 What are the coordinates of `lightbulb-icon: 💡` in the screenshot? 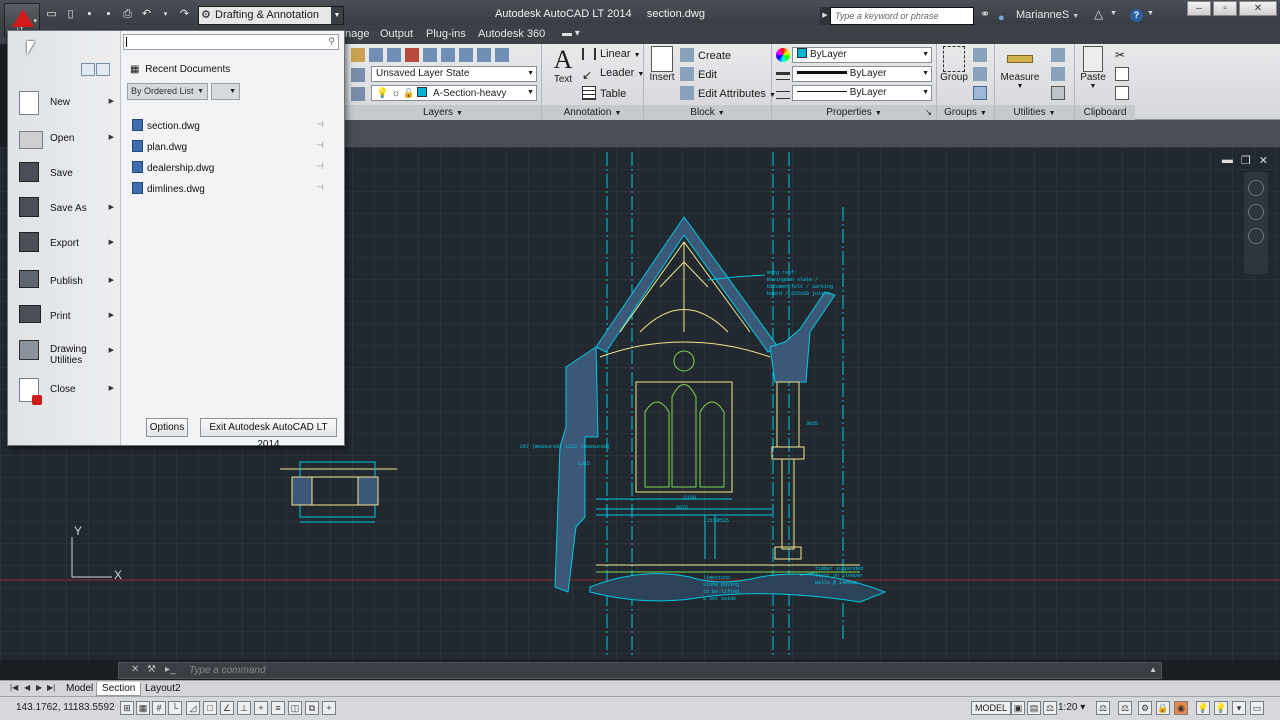 It's located at (1221, 708).